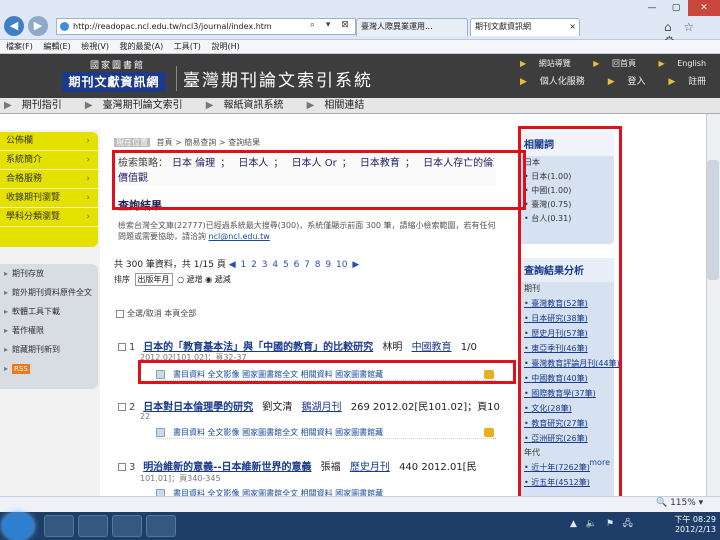  I want to click on sort-field-select: 出版年月, so click(153, 279).